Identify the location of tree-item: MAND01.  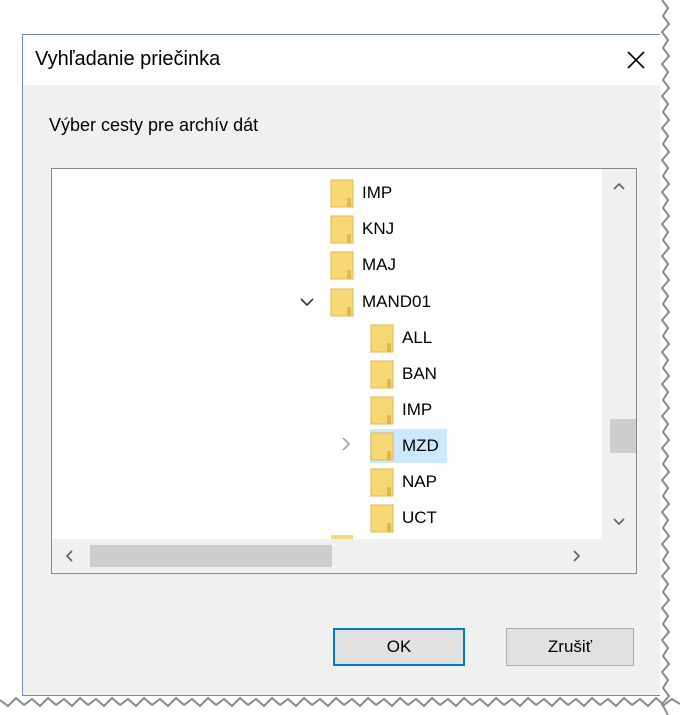
(380, 302).